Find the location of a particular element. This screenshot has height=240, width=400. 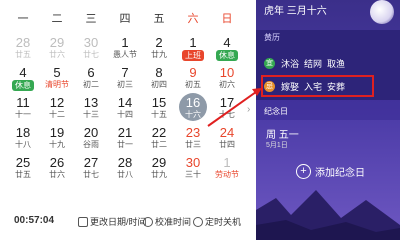

pointer-arrow is located at coordinates (234, 107).